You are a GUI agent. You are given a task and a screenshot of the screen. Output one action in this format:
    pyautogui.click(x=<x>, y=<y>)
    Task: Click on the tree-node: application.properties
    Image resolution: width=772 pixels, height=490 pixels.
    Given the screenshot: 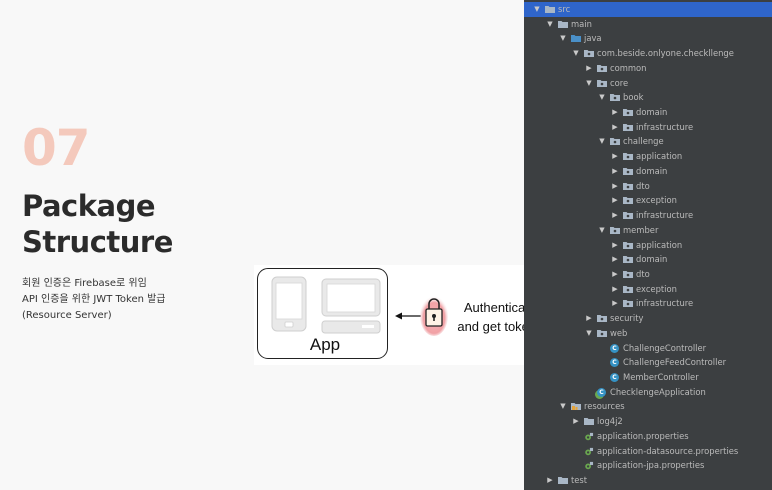 What is the action you would take?
    pyautogui.click(x=648, y=436)
    